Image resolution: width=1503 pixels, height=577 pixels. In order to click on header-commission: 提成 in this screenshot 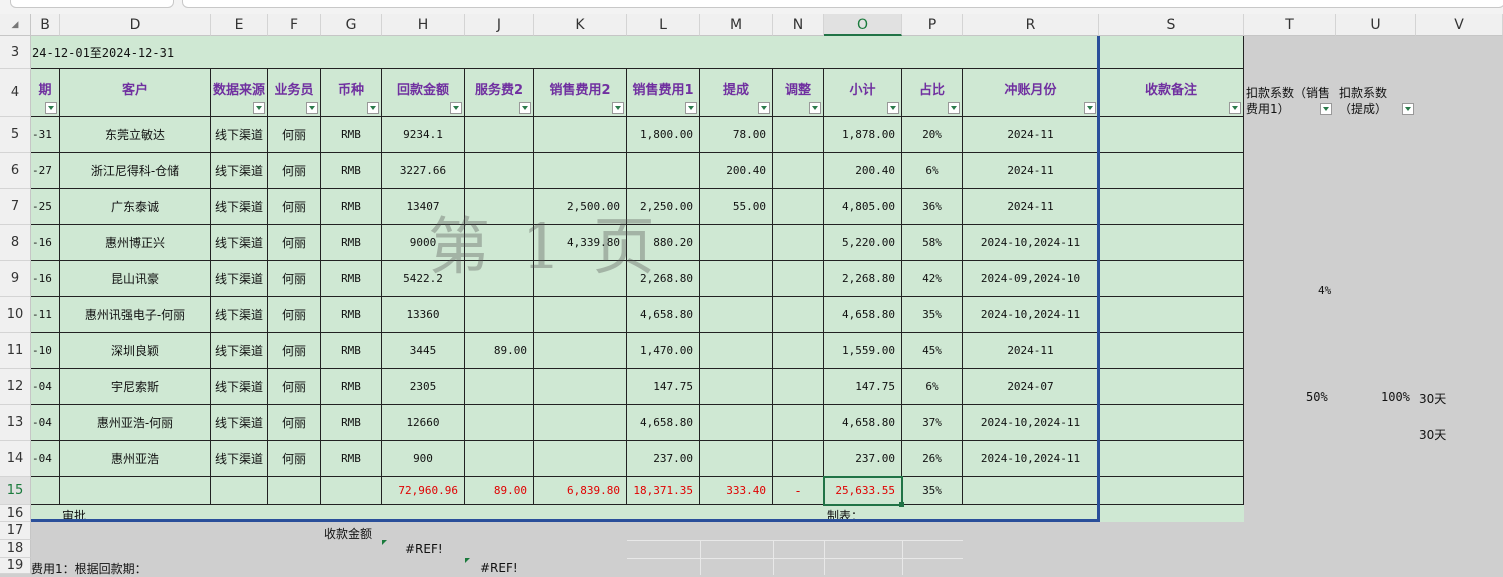, I will do `click(736, 93)`.